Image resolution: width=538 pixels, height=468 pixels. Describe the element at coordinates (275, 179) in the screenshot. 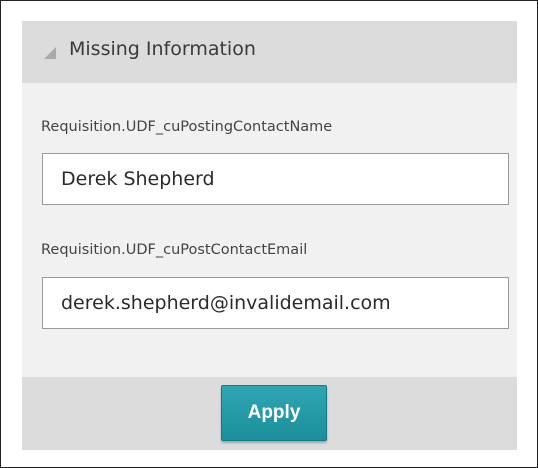

I see `posting-contact-name-input` at that location.